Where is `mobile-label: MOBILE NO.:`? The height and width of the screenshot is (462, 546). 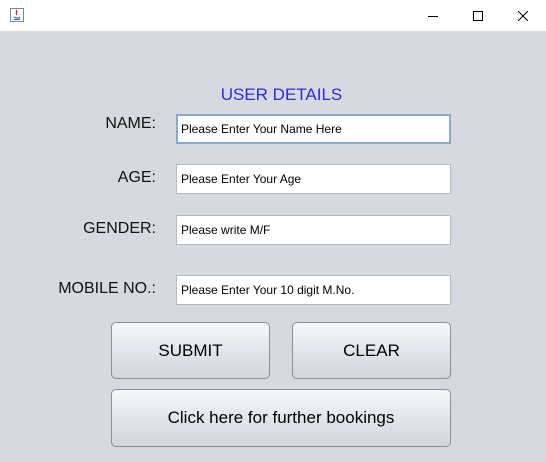 mobile-label: MOBILE NO.: is located at coordinates (107, 288).